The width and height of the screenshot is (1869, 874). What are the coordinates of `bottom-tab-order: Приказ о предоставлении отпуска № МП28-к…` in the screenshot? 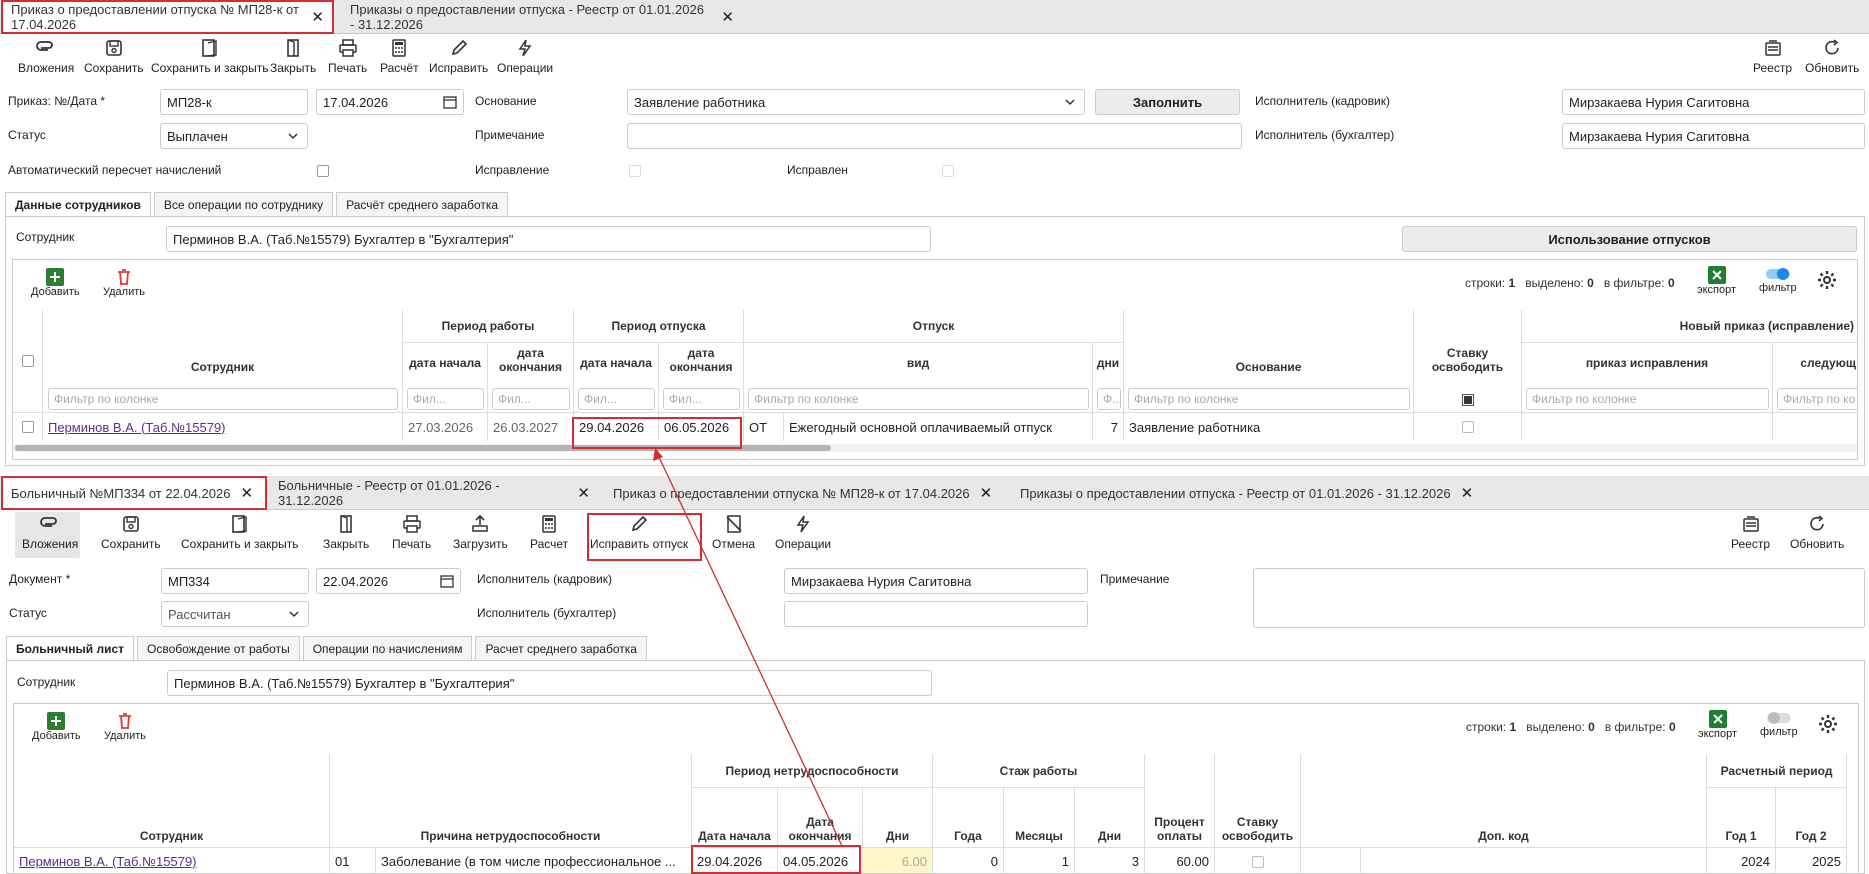 It's located at (805, 493).